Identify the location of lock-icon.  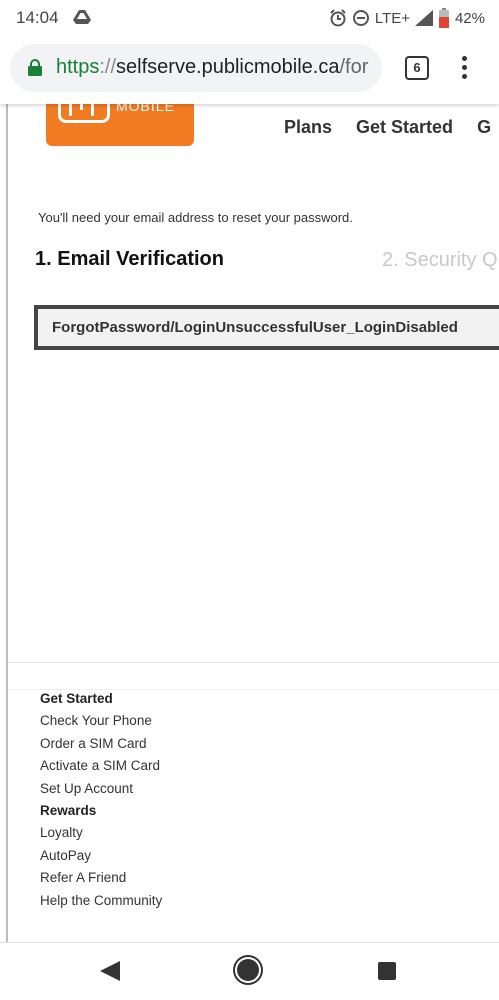
(35, 67).